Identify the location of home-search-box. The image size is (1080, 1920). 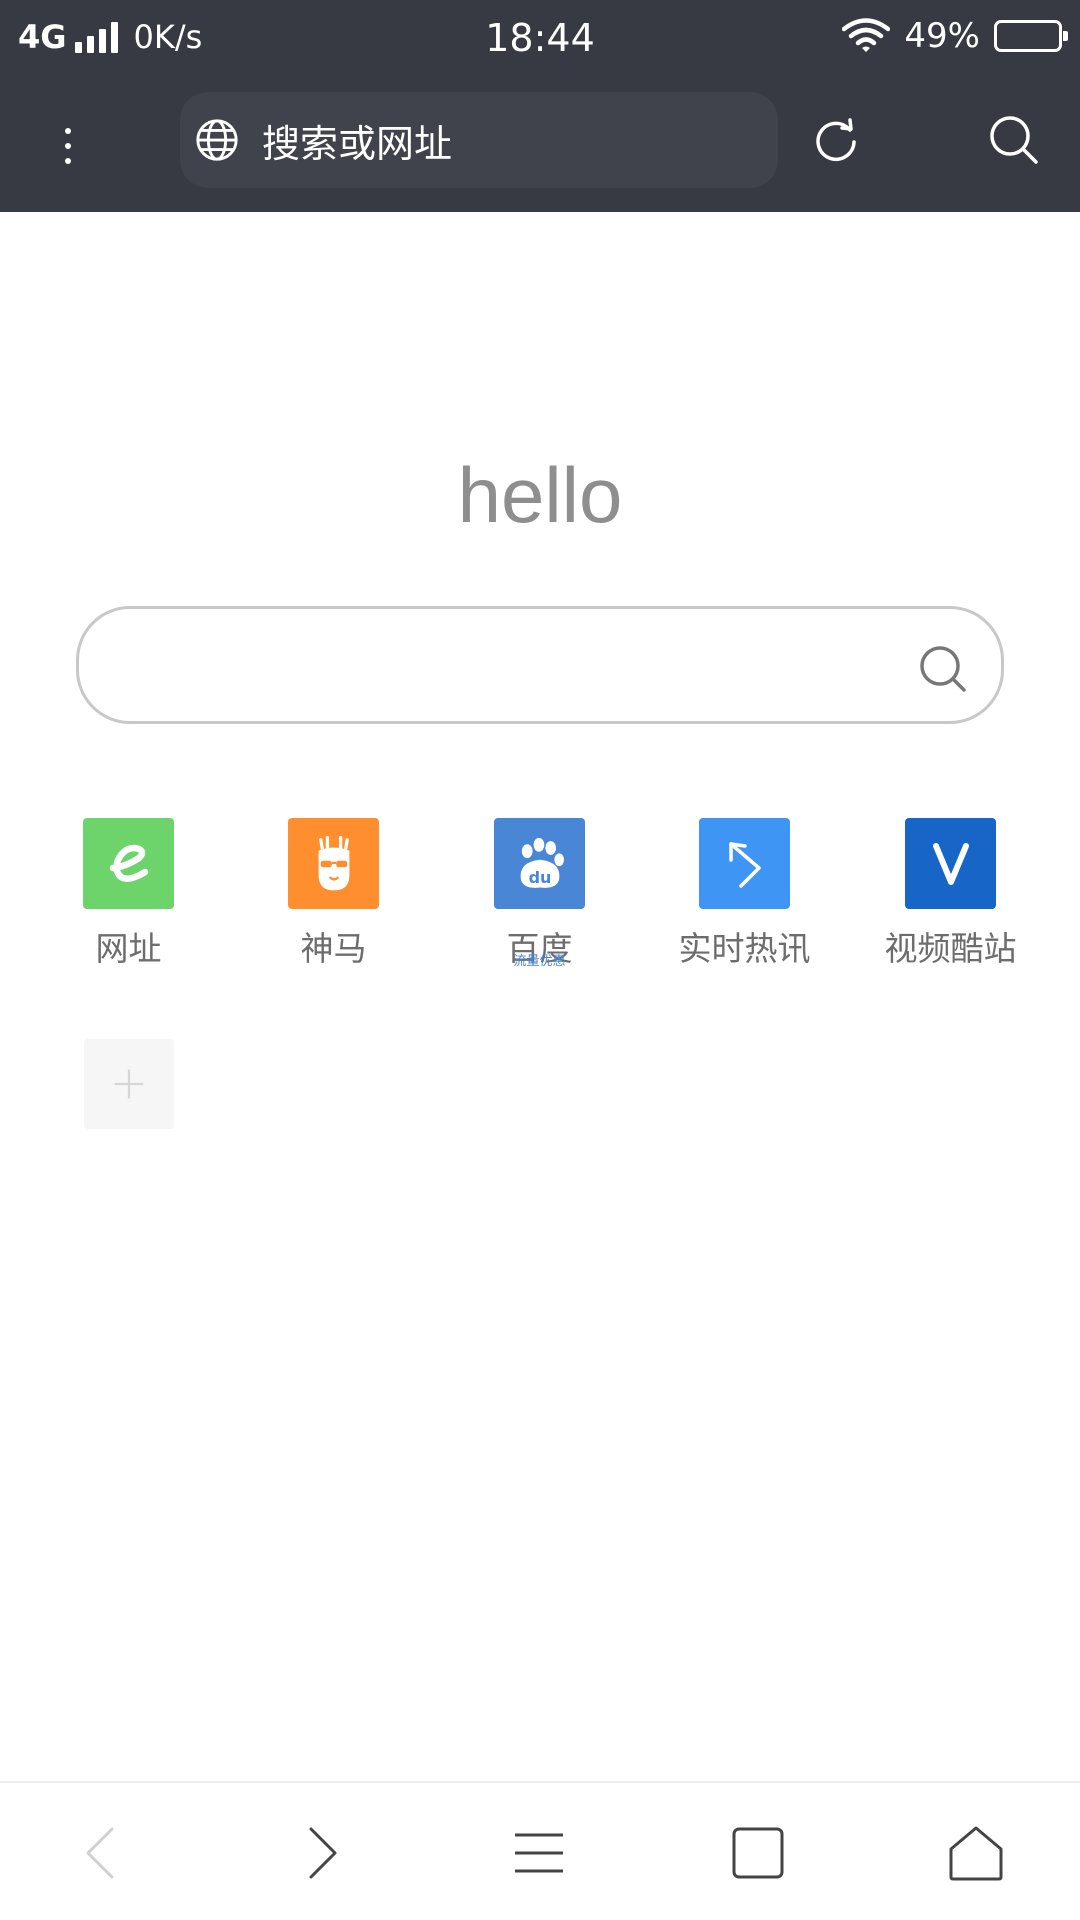
(540, 665).